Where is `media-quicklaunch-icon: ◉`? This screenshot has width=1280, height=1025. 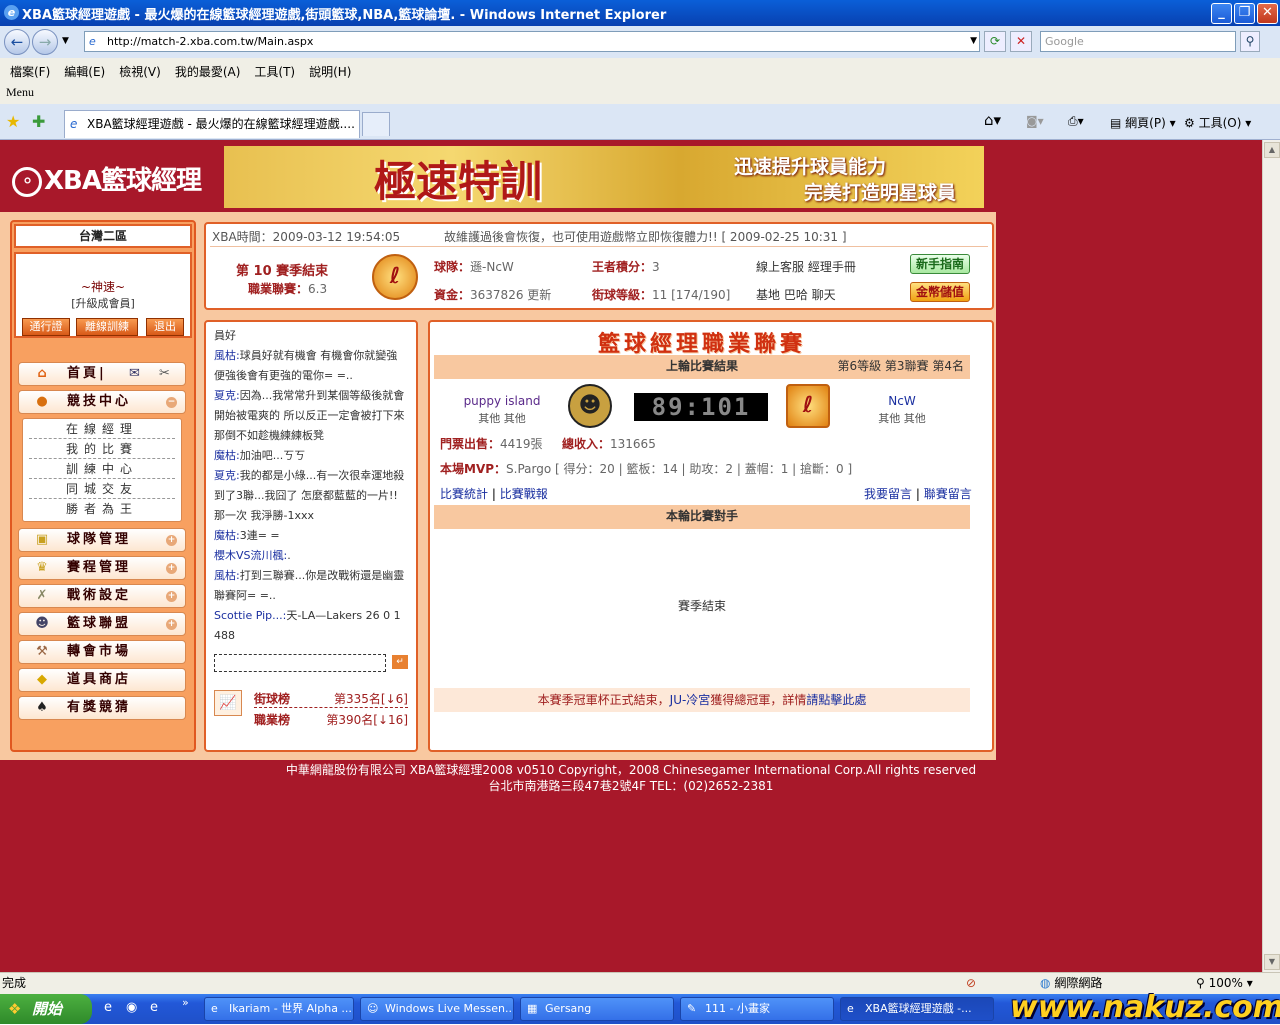 media-quicklaunch-icon: ◉ is located at coordinates (131, 1007).